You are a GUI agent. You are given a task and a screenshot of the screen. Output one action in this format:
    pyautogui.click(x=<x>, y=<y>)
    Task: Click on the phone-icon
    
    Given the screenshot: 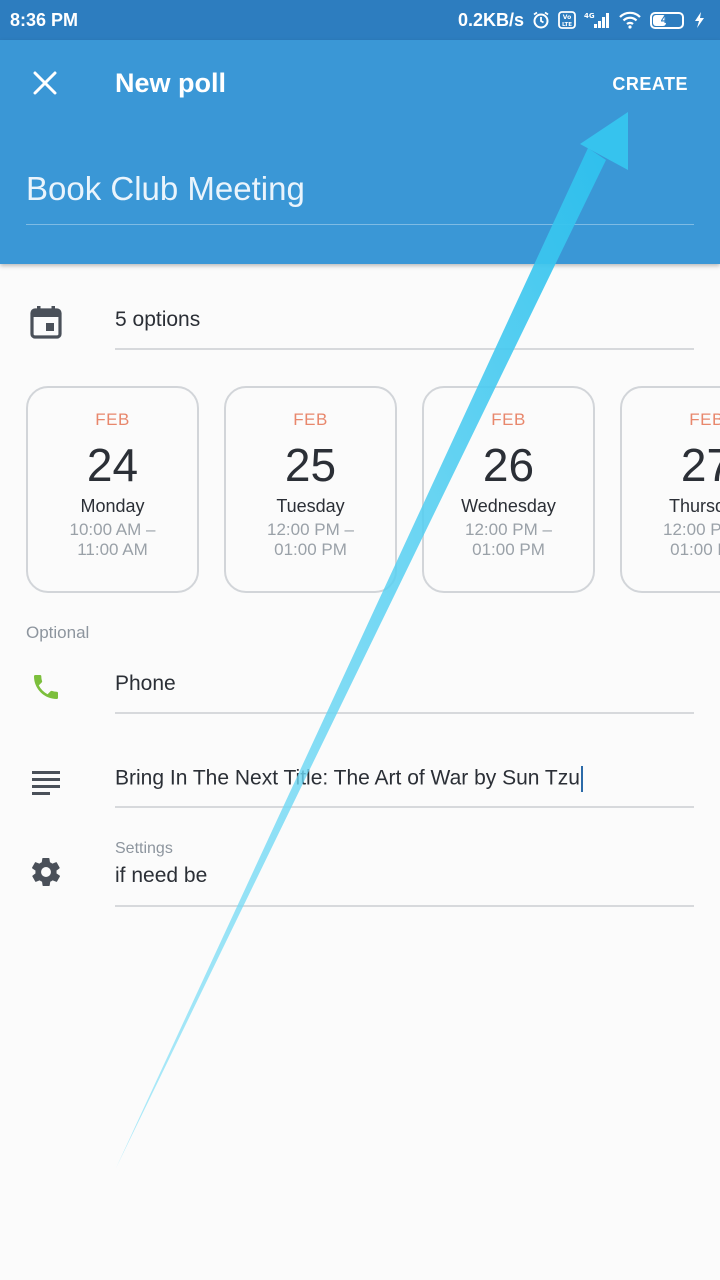 What is the action you would take?
    pyautogui.click(x=46, y=687)
    